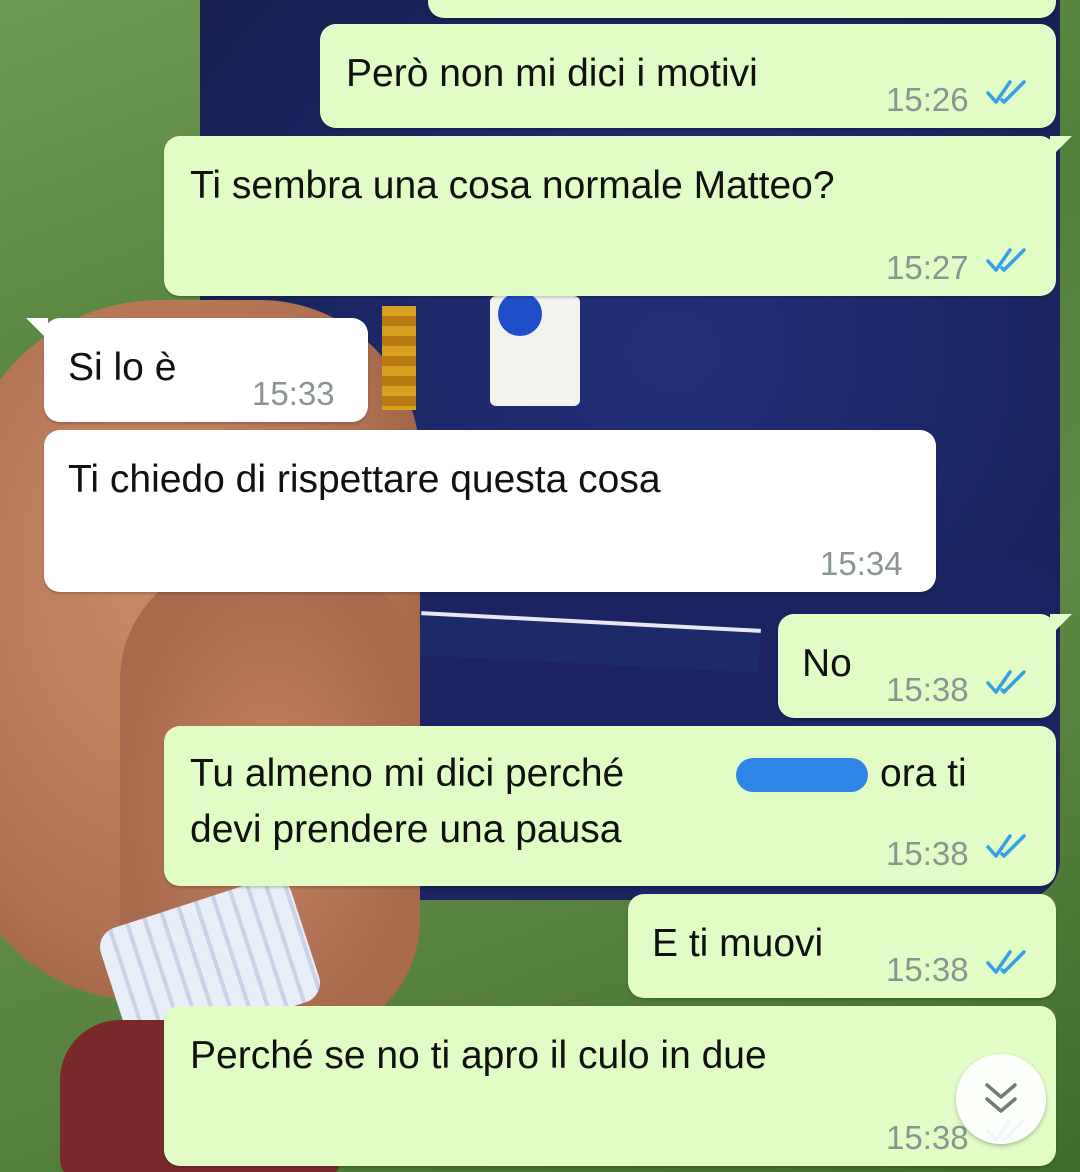  Describe the element at coordinates (742, 9) in the screenshot. I see `message-bubble-partial` at that location.